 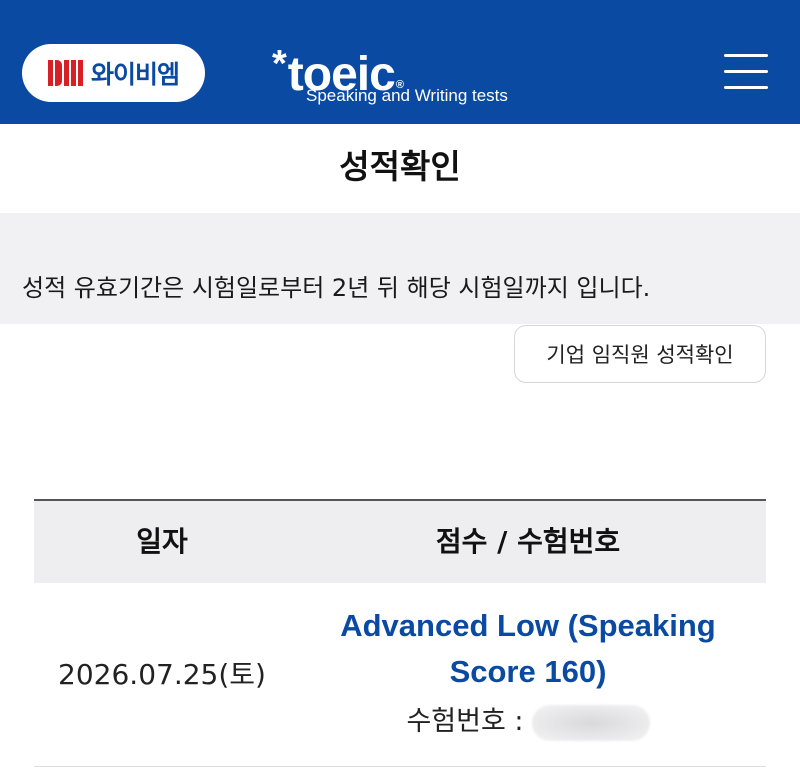 I want to click on redacted-exam-number, so click(x=590, y=722).